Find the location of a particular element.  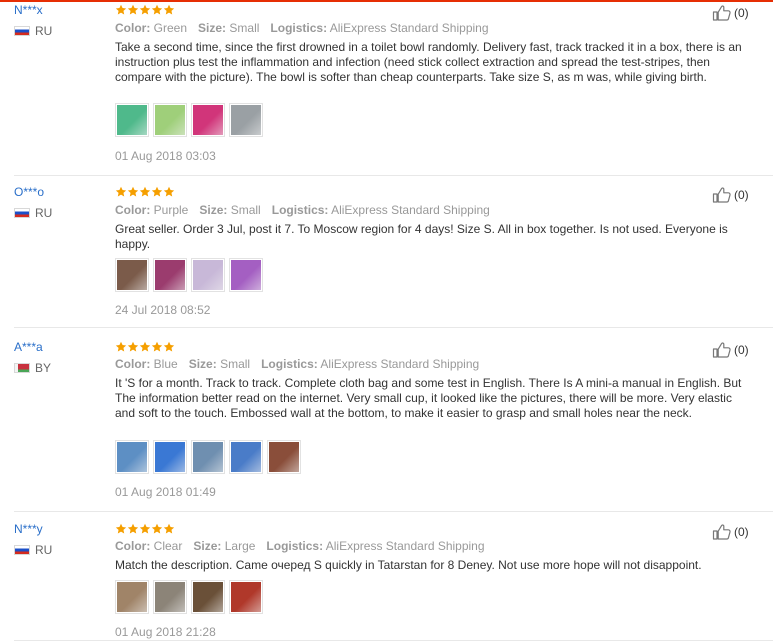

attr-size-value: Large is located at coordinates (240, 546).